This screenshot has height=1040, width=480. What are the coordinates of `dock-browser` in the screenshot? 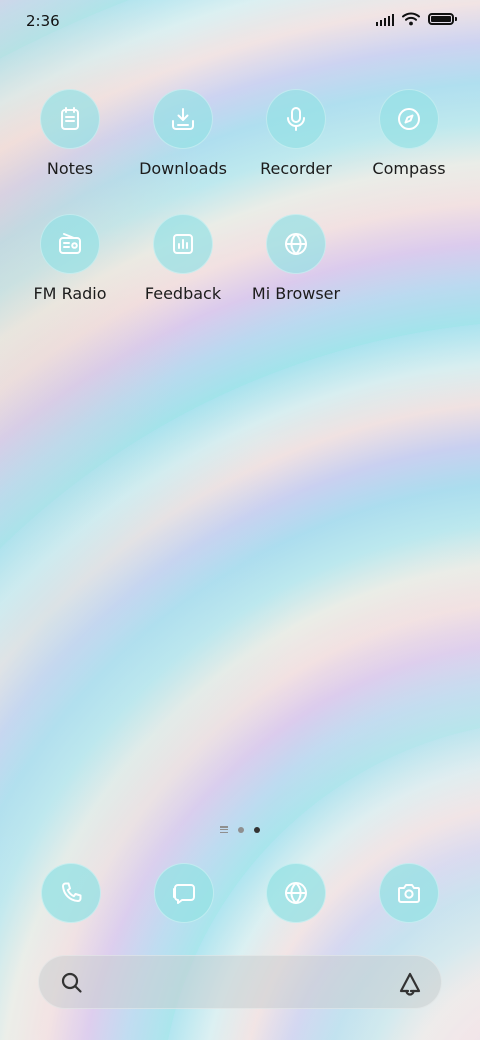 It's located at (296, 893).